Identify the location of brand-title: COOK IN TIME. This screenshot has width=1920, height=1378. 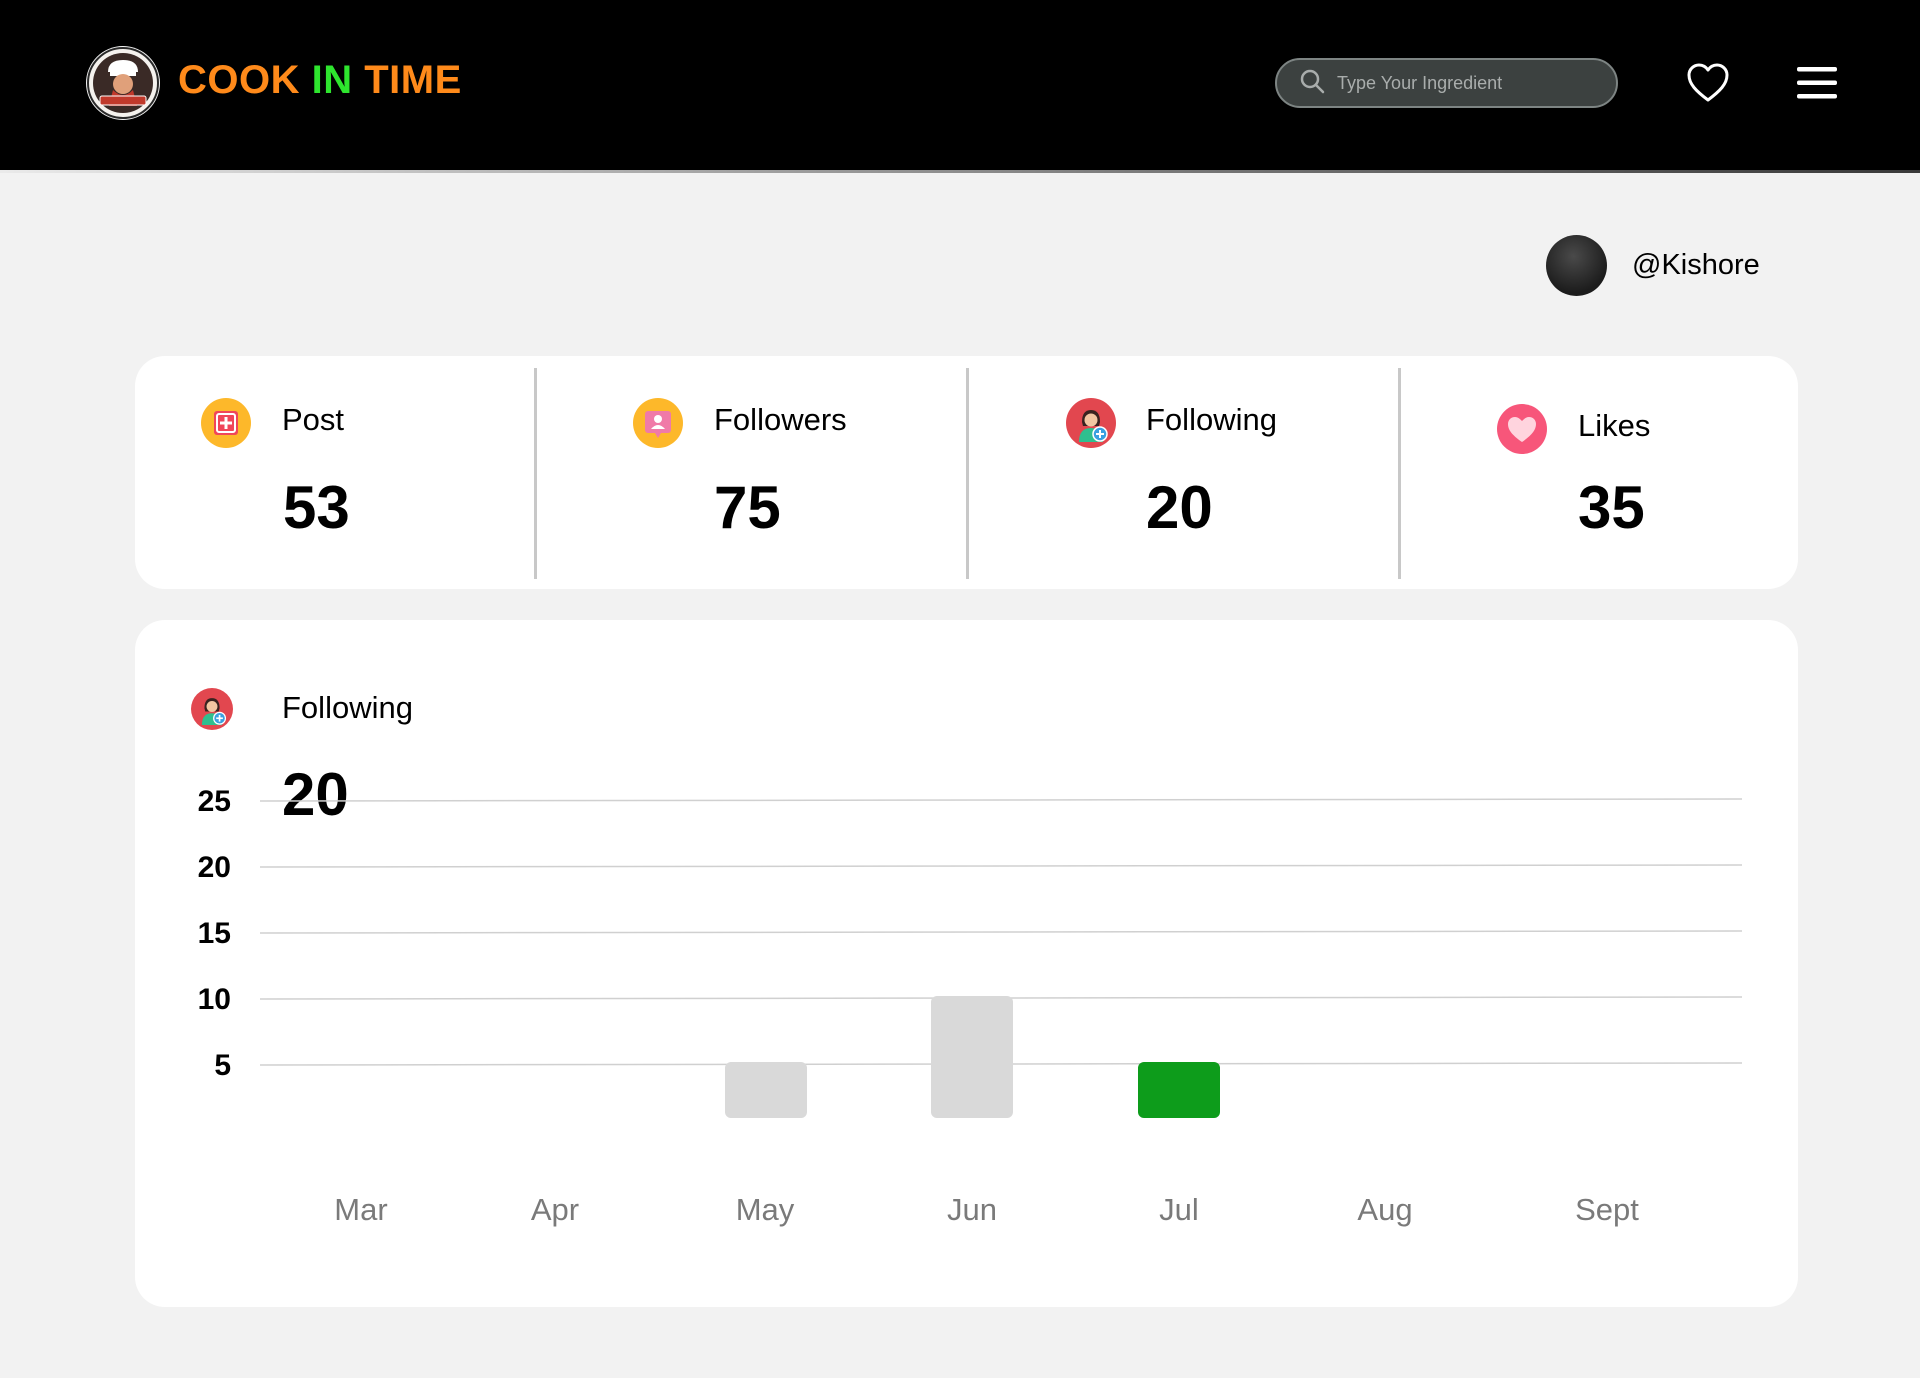
(320, 80).